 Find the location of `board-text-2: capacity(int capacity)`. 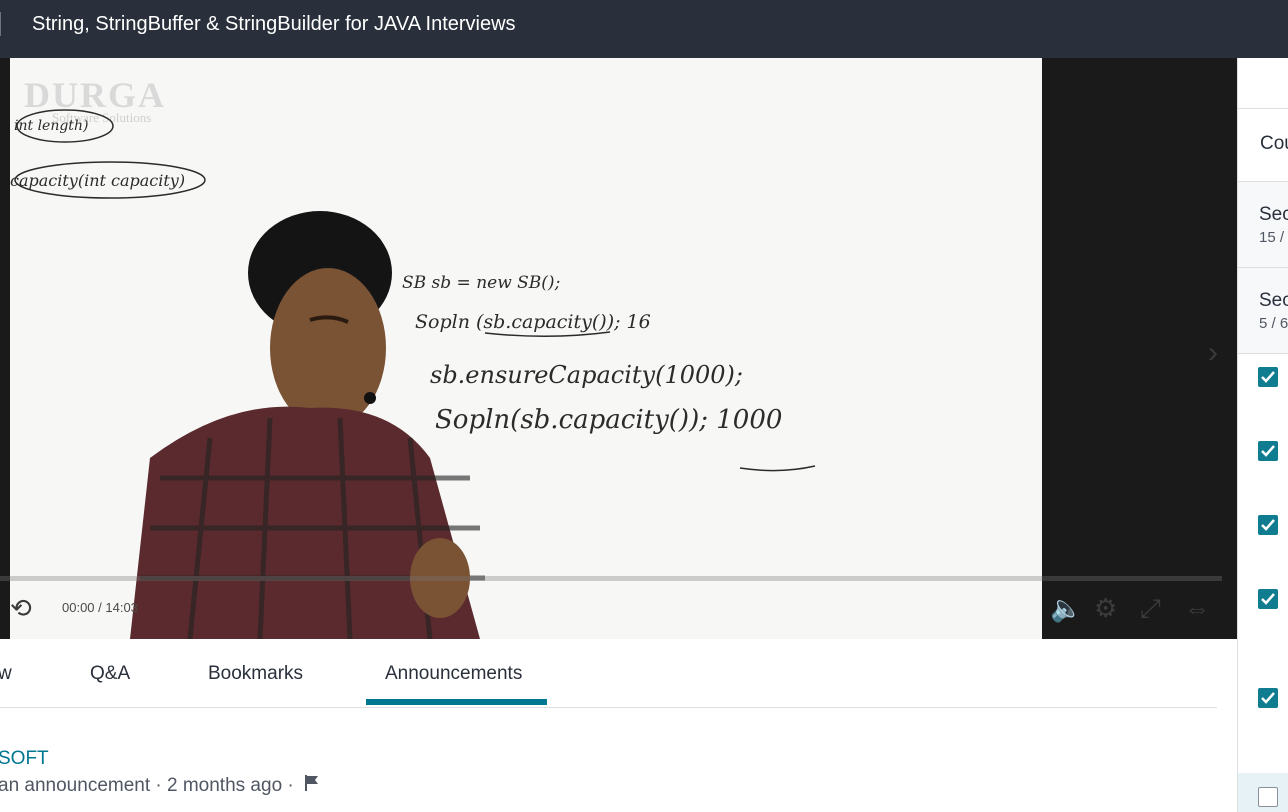

board-text-2: capacity(int capacity) is located at coordinates (97, 180).